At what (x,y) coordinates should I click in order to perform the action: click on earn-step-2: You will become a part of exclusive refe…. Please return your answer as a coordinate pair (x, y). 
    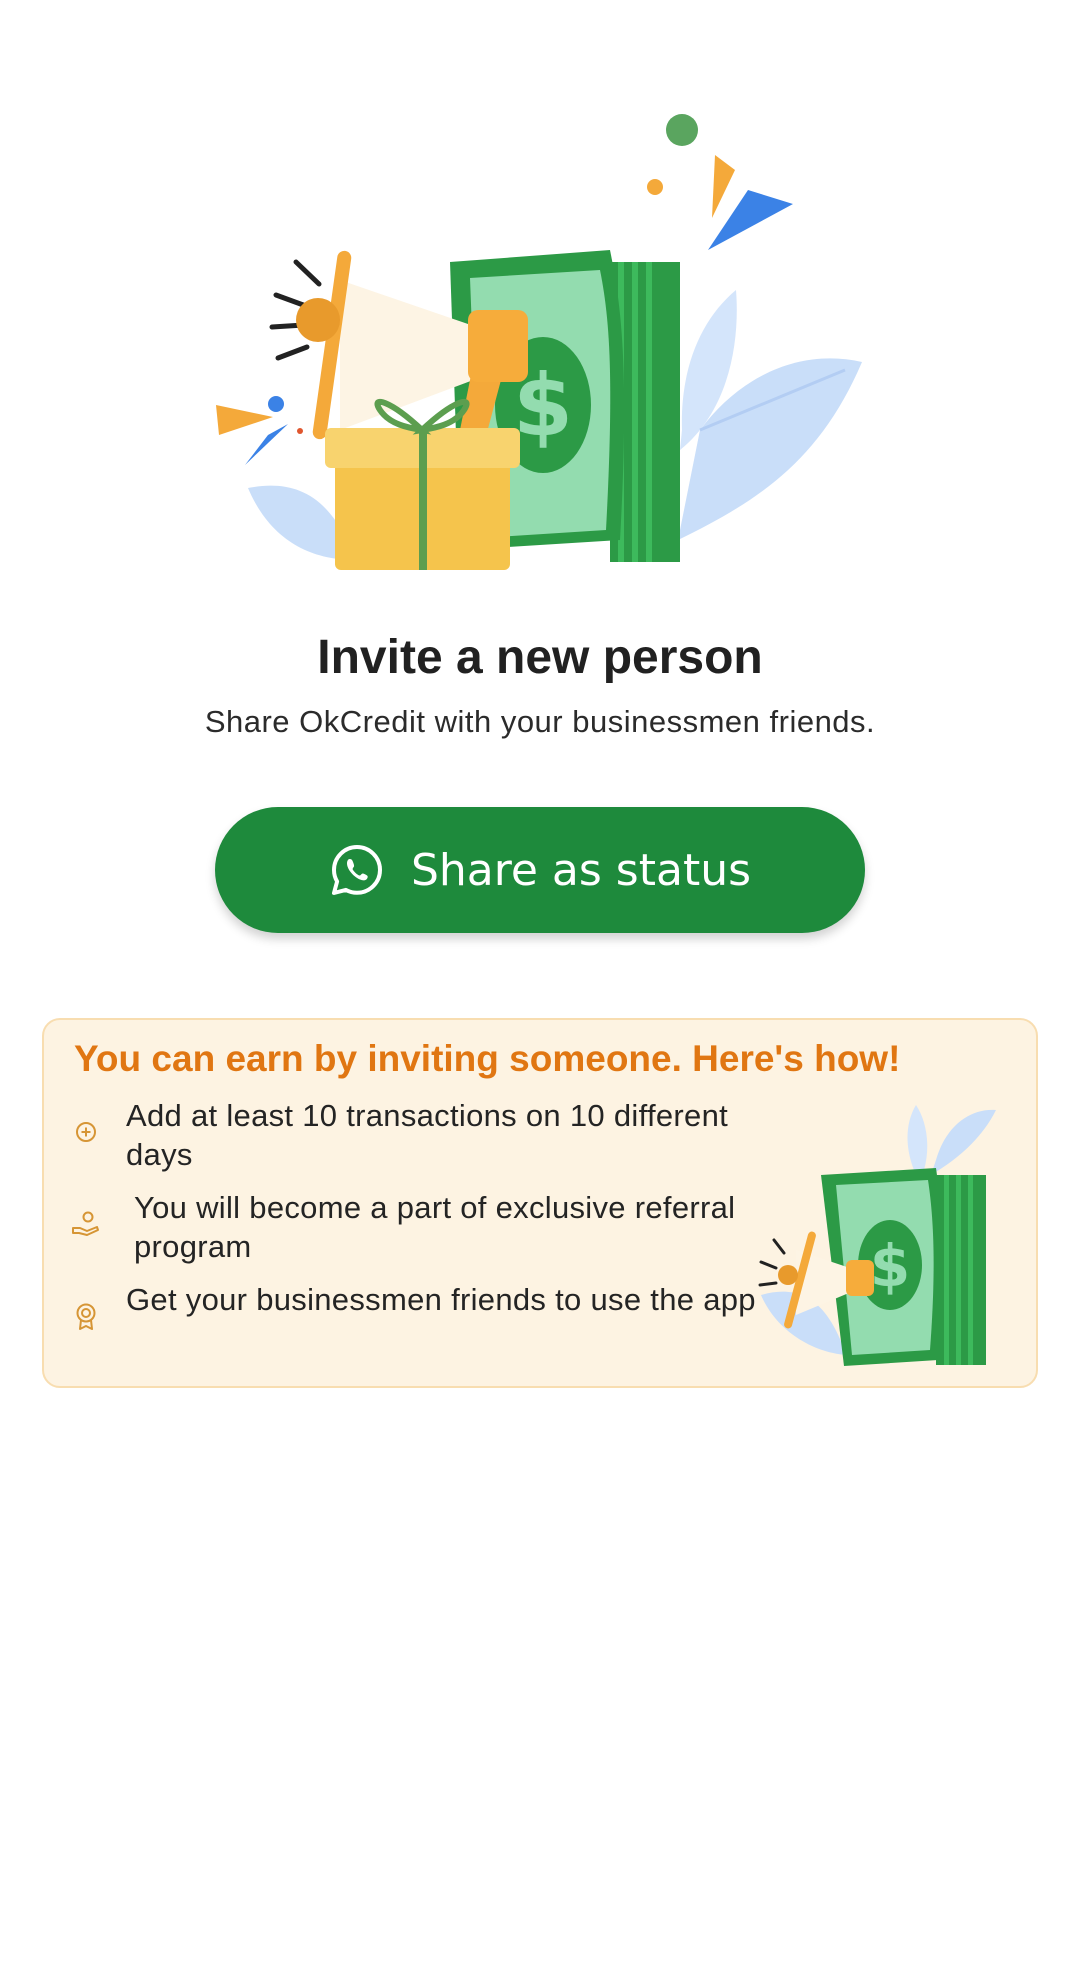
    Looking at the image, I should click on (422, 1227).